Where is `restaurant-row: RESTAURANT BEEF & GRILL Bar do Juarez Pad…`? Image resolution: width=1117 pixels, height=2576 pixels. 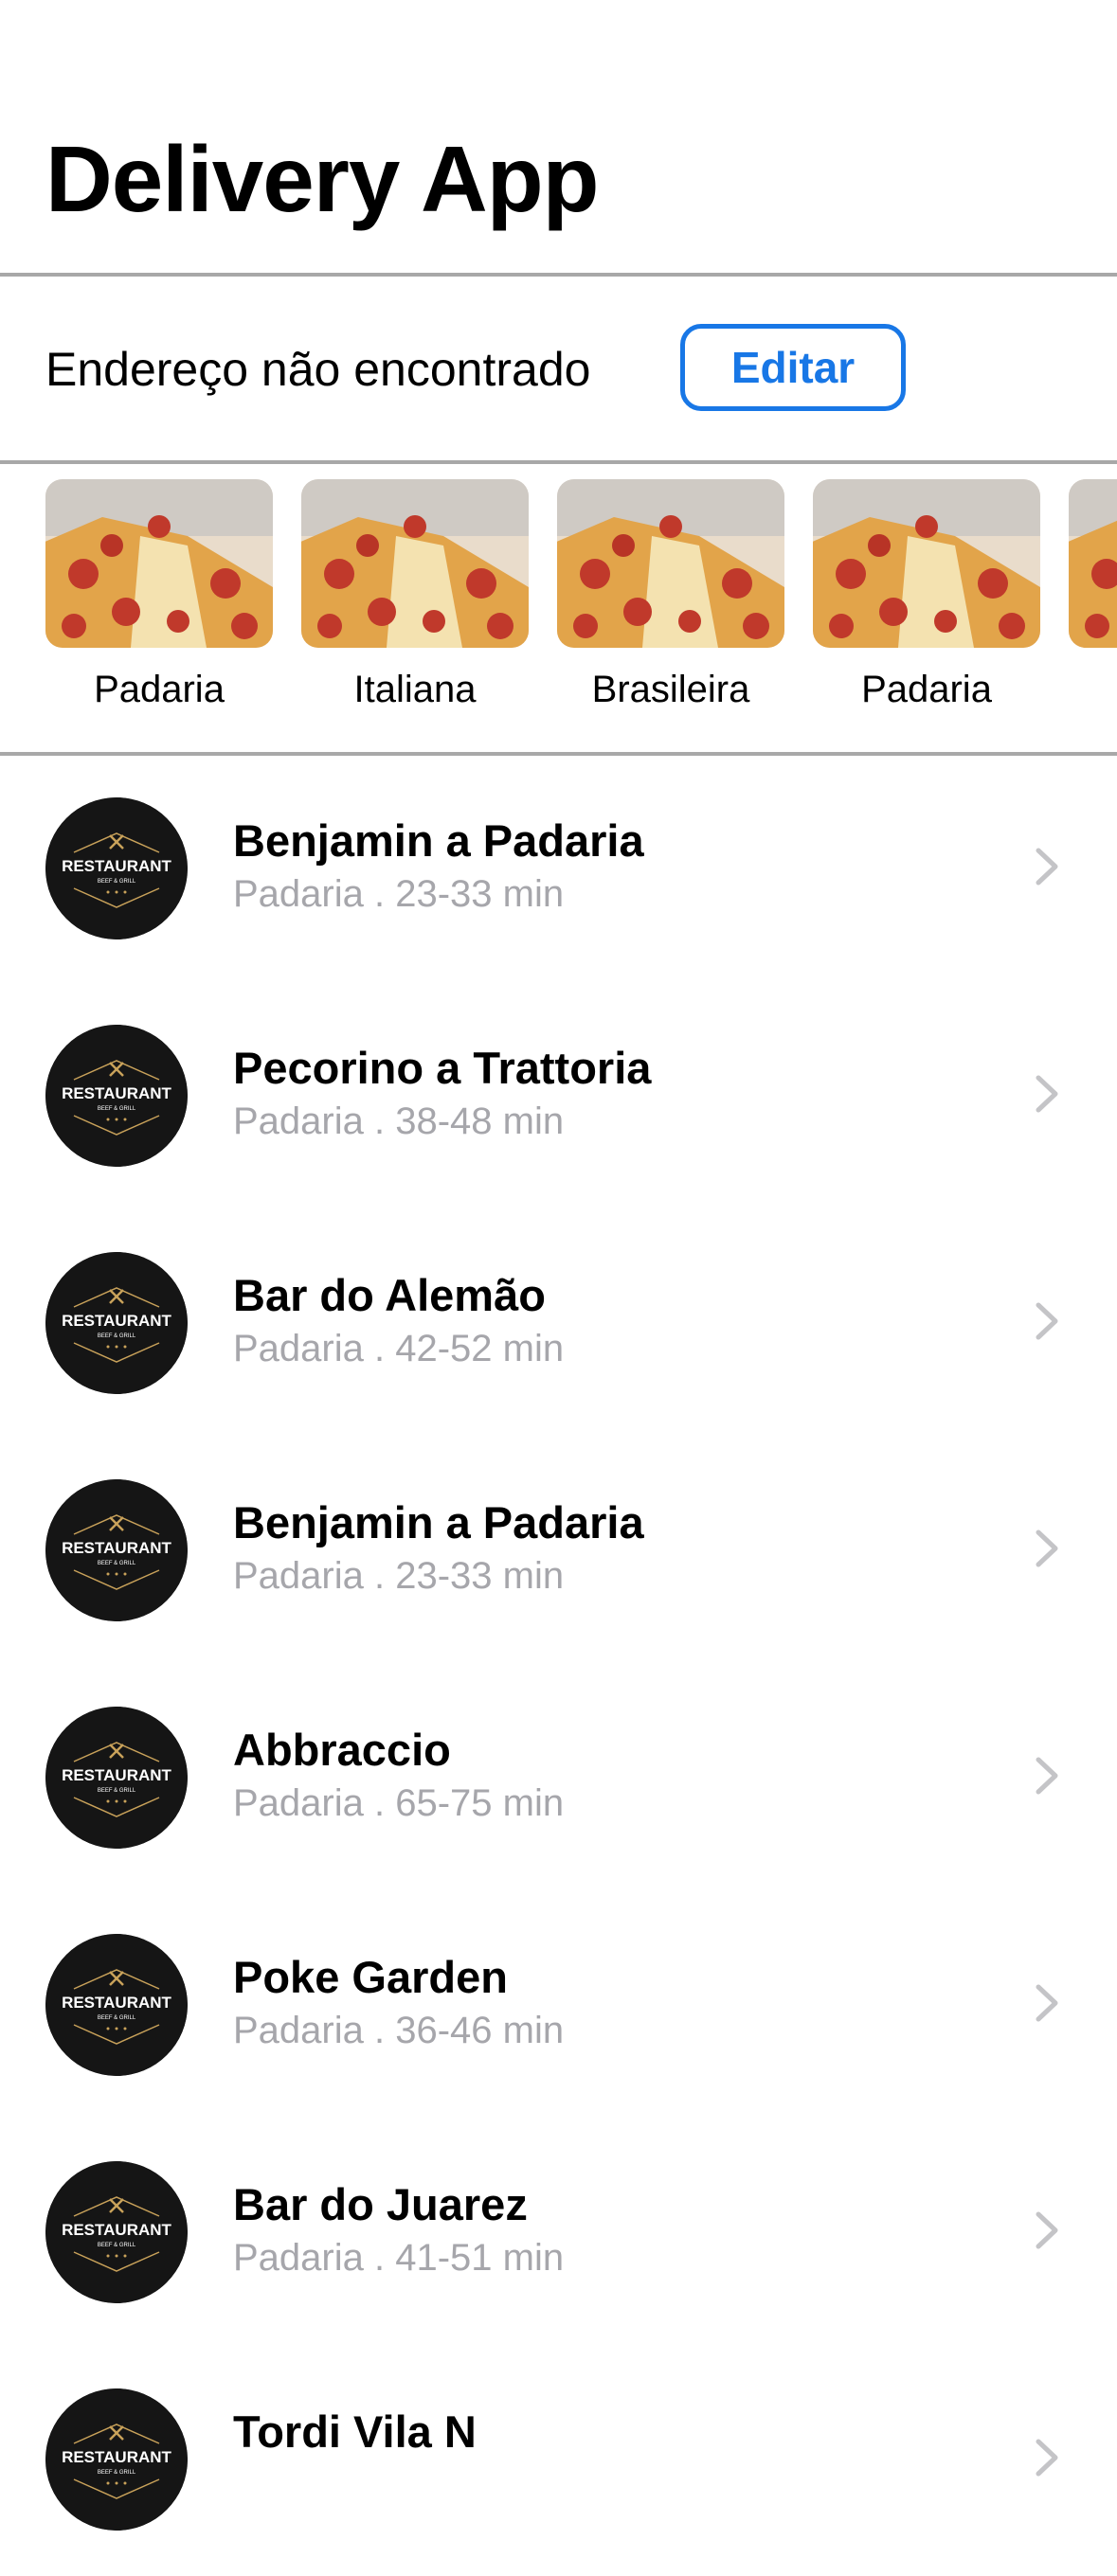
restaurant-row: RESTAURANT BEEF & GRILL Bar do Juarez Pad… is located at coordinates (558, 2235).